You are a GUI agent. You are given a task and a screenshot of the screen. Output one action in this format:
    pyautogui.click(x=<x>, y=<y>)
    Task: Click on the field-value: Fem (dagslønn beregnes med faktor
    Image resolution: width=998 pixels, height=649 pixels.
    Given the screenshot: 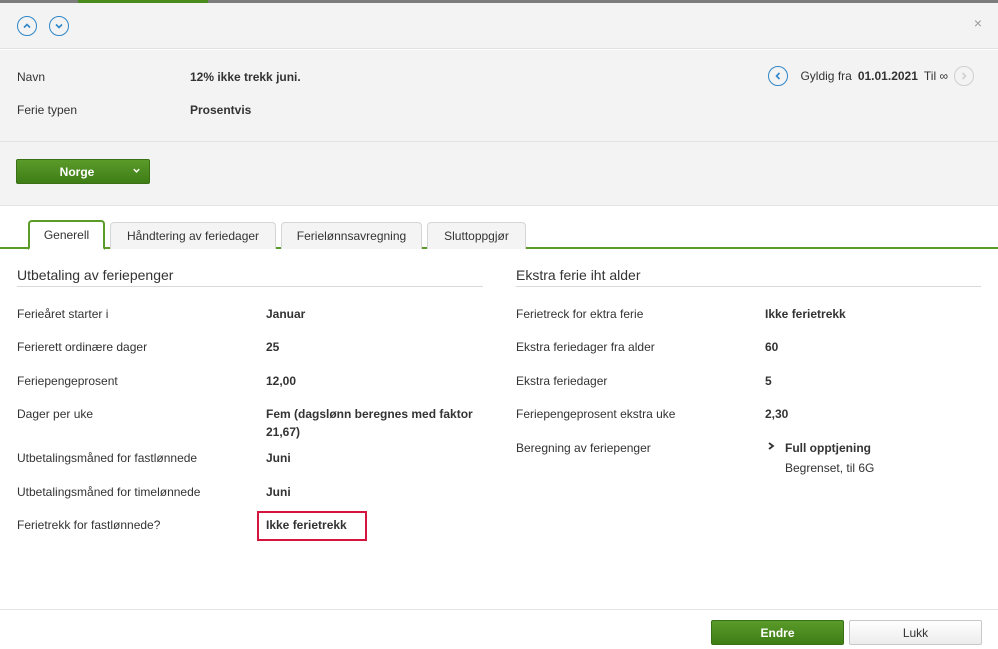 What is the action you would take?
    pyautogui.click(x=369, y=414)
    